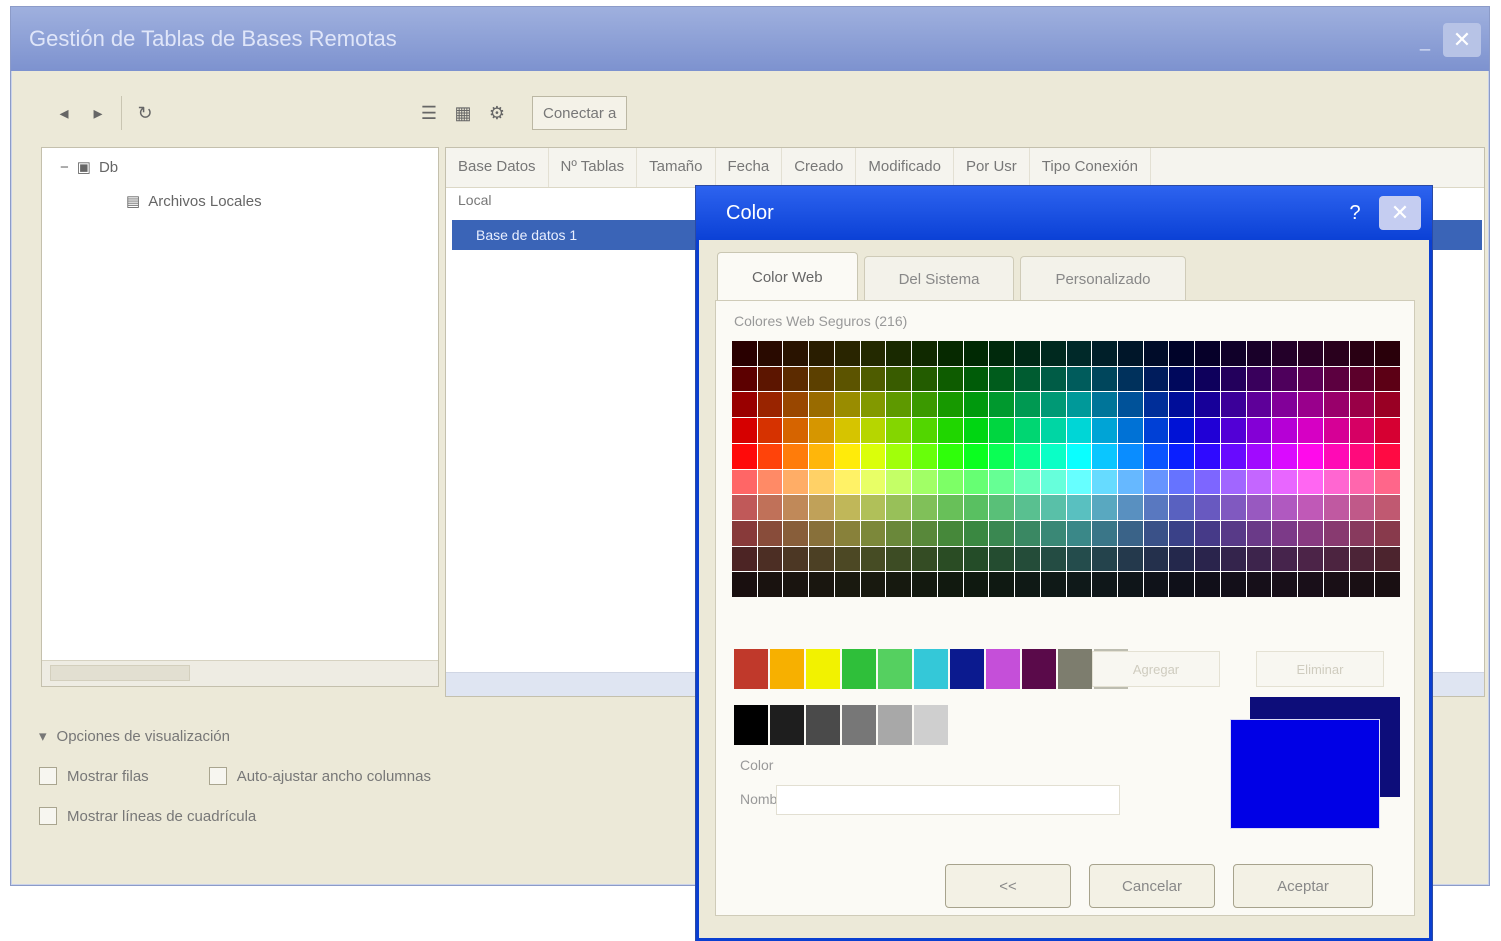 Image resolution: width=1501 pixels, height=941 pixels. I want to click on autofit-option: Auto-ajustar ancho columnas, so click(319, 776).